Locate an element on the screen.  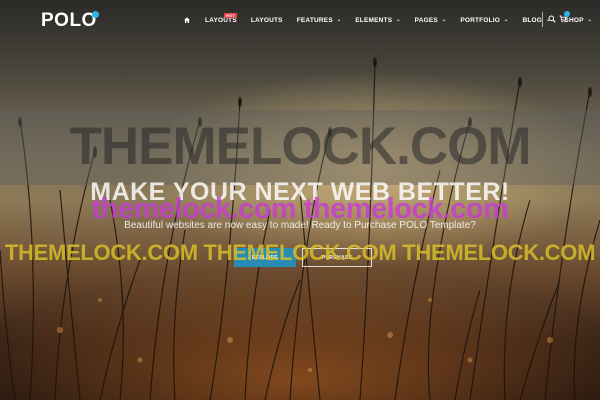
site-logo: POLO is located at coordinates (69, 21).